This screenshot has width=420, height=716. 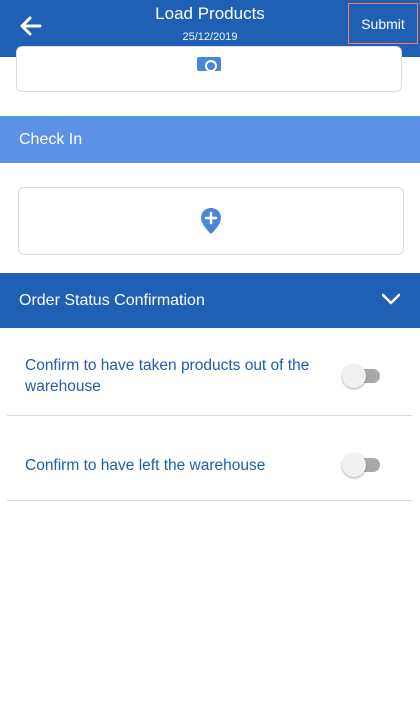 What do you see at coordinates (211, 221) in the screenshot?
I see `location-pin-icon` at bounding box center [211, 221].